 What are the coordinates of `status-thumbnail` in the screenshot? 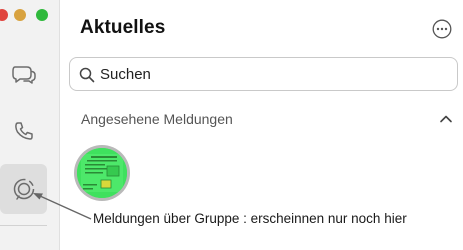 It's located at (102, 173).